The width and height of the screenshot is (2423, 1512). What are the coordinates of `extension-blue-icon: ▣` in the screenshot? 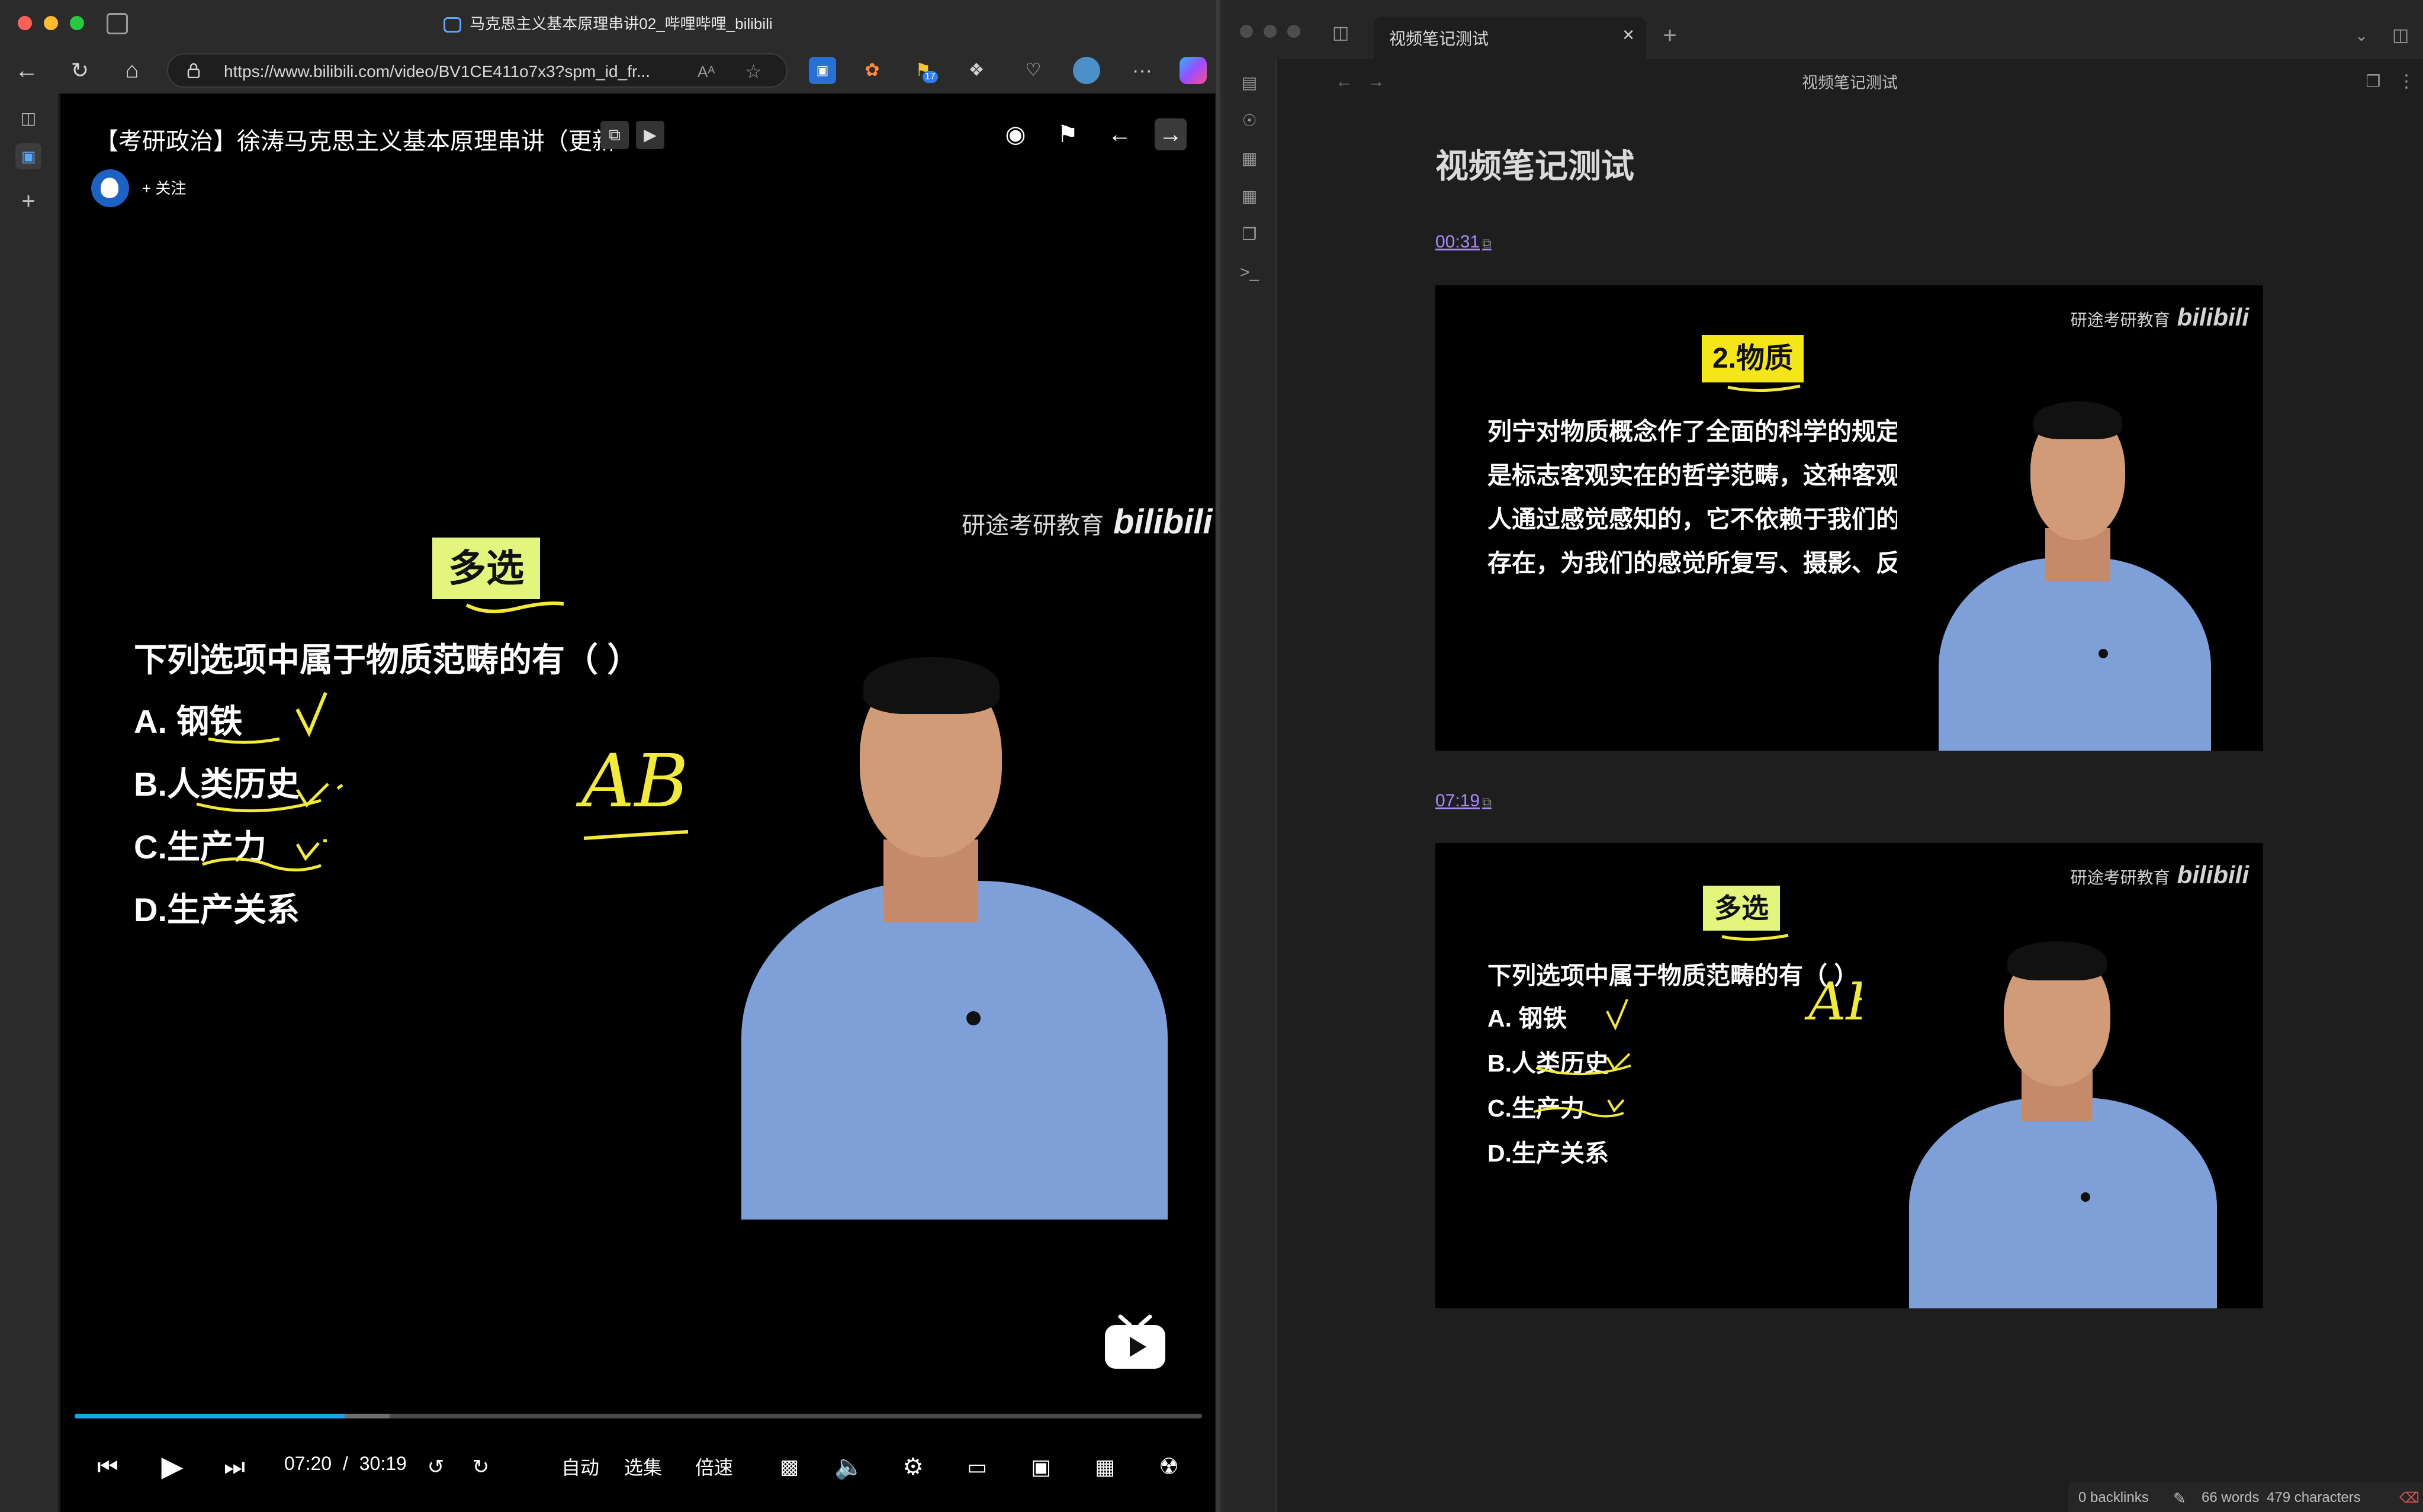 It's located at (823, 70).